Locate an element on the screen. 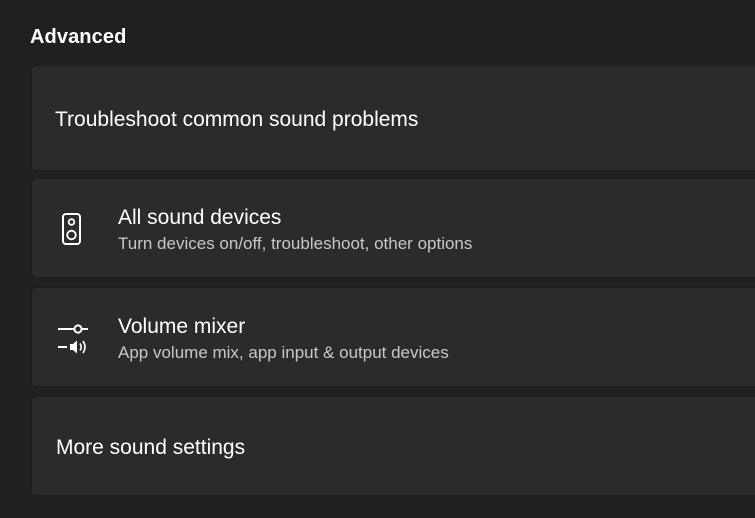 The image size is (755, 518). more-sound-settings-label: More sound settings is located at coordinates (151, 447).